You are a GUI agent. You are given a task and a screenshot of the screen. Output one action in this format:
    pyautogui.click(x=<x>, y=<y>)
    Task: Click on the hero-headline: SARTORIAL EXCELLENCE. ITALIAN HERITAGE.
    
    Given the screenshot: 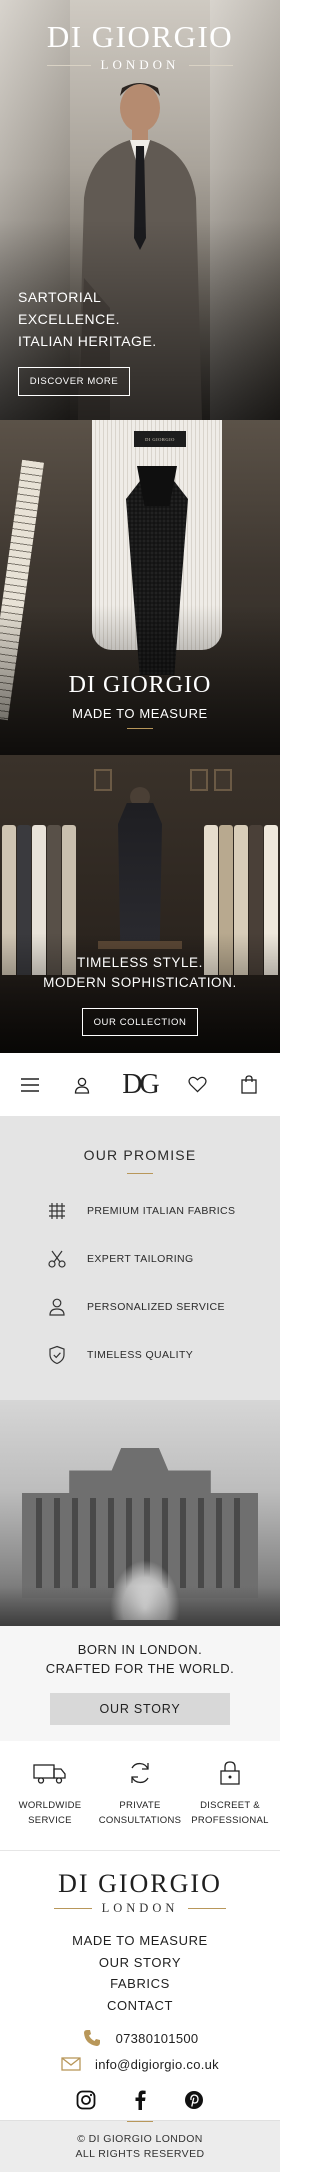 What is the action you would take?
    pyautogui.click(x=87, y=319)
    